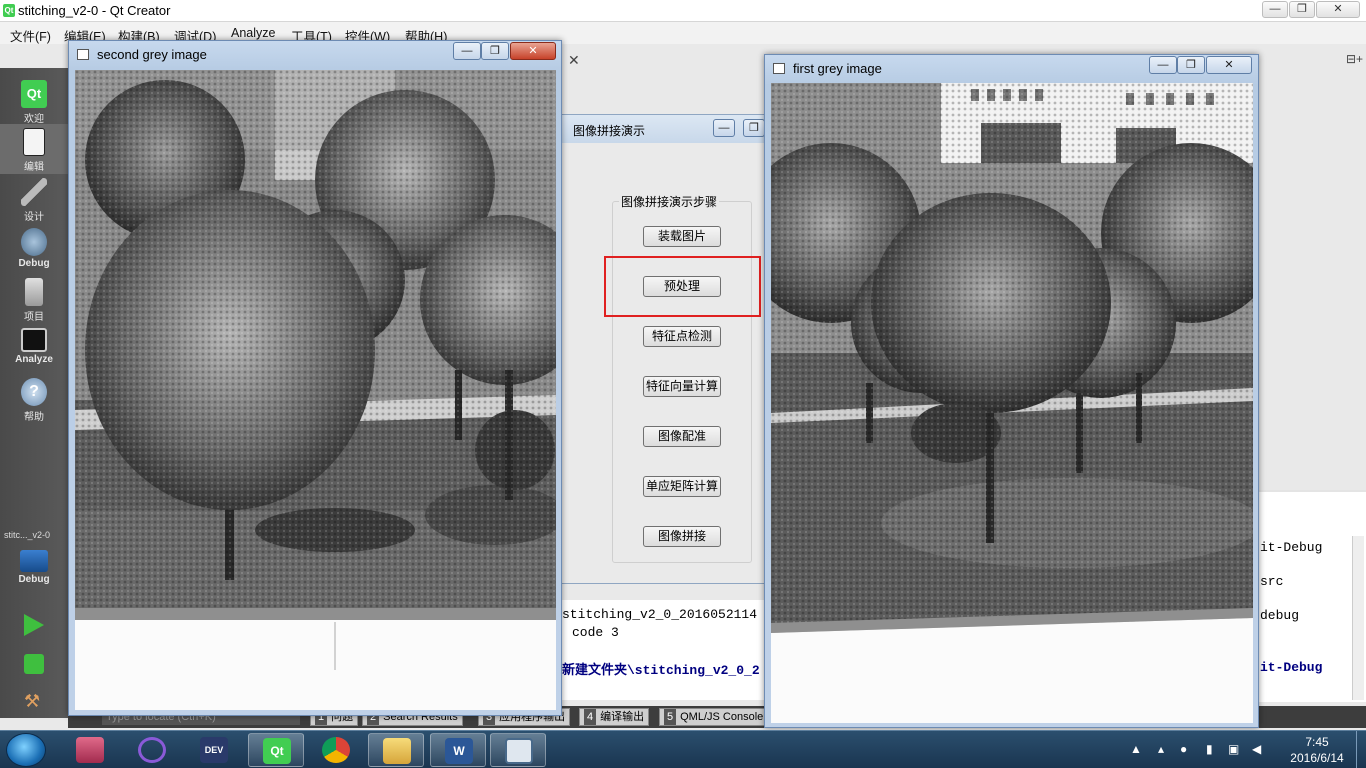 The height and width of the screenshot is (768, 1366). Describe the element at coordinates (590, 717) in the screenshot. I see `tab-number: 4` at that location.